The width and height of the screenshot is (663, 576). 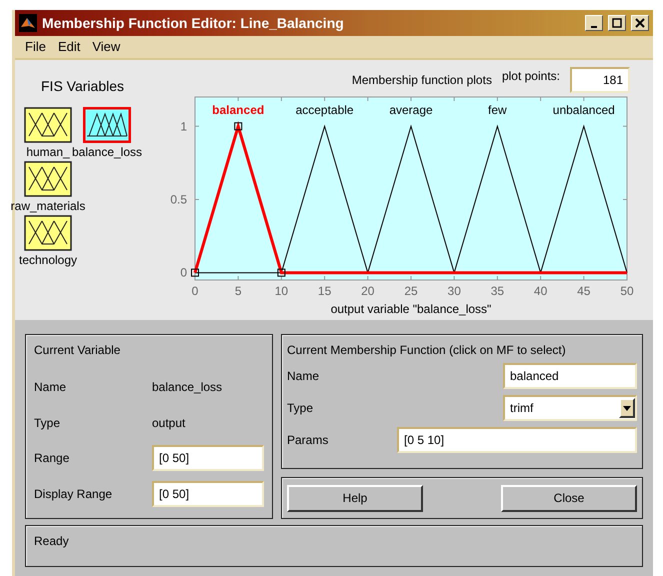 What do you see at coordinates (627, 291) in the screenshot?
I see `x-tick-label: 50` at bounding box center [627, 291].